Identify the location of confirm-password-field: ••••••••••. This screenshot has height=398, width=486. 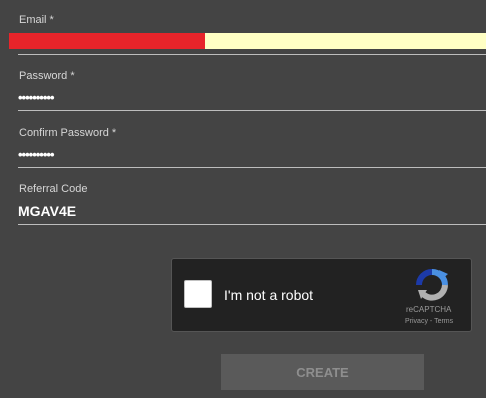
(36, 154).